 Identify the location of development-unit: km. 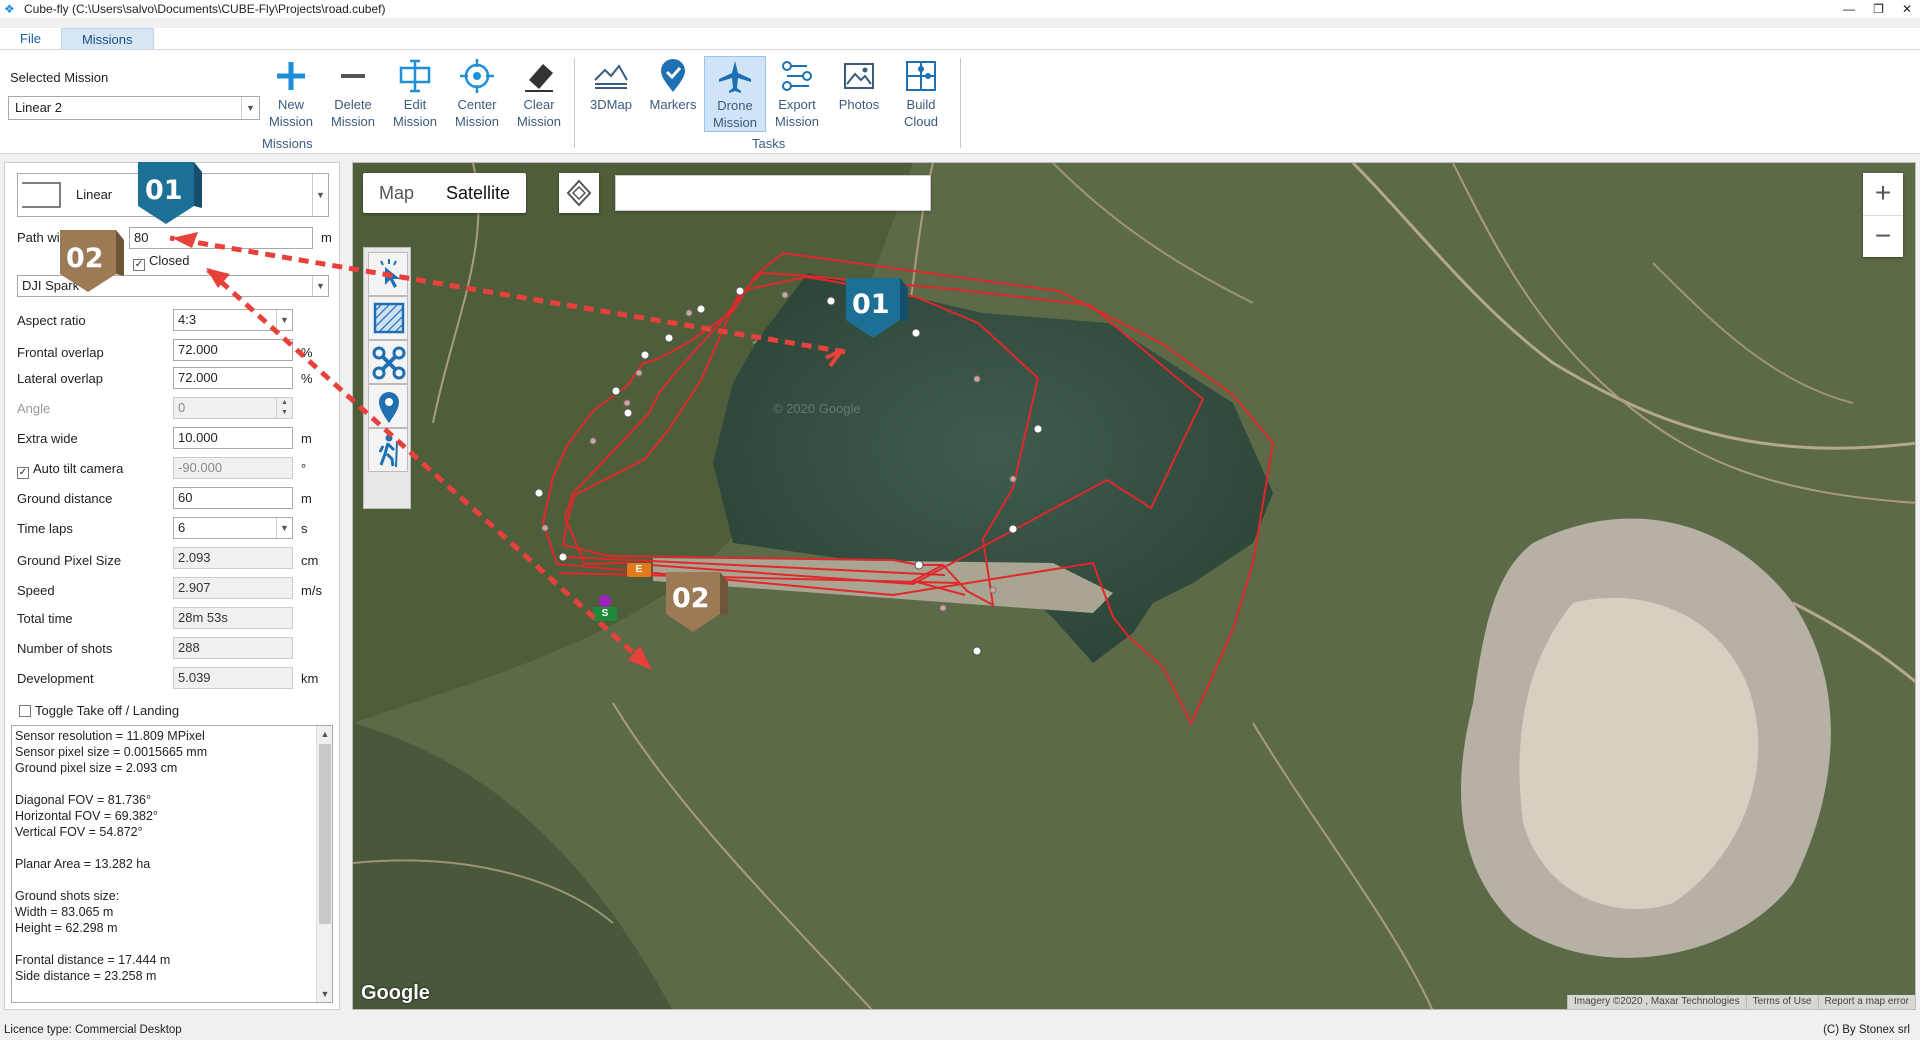
(310, 678).